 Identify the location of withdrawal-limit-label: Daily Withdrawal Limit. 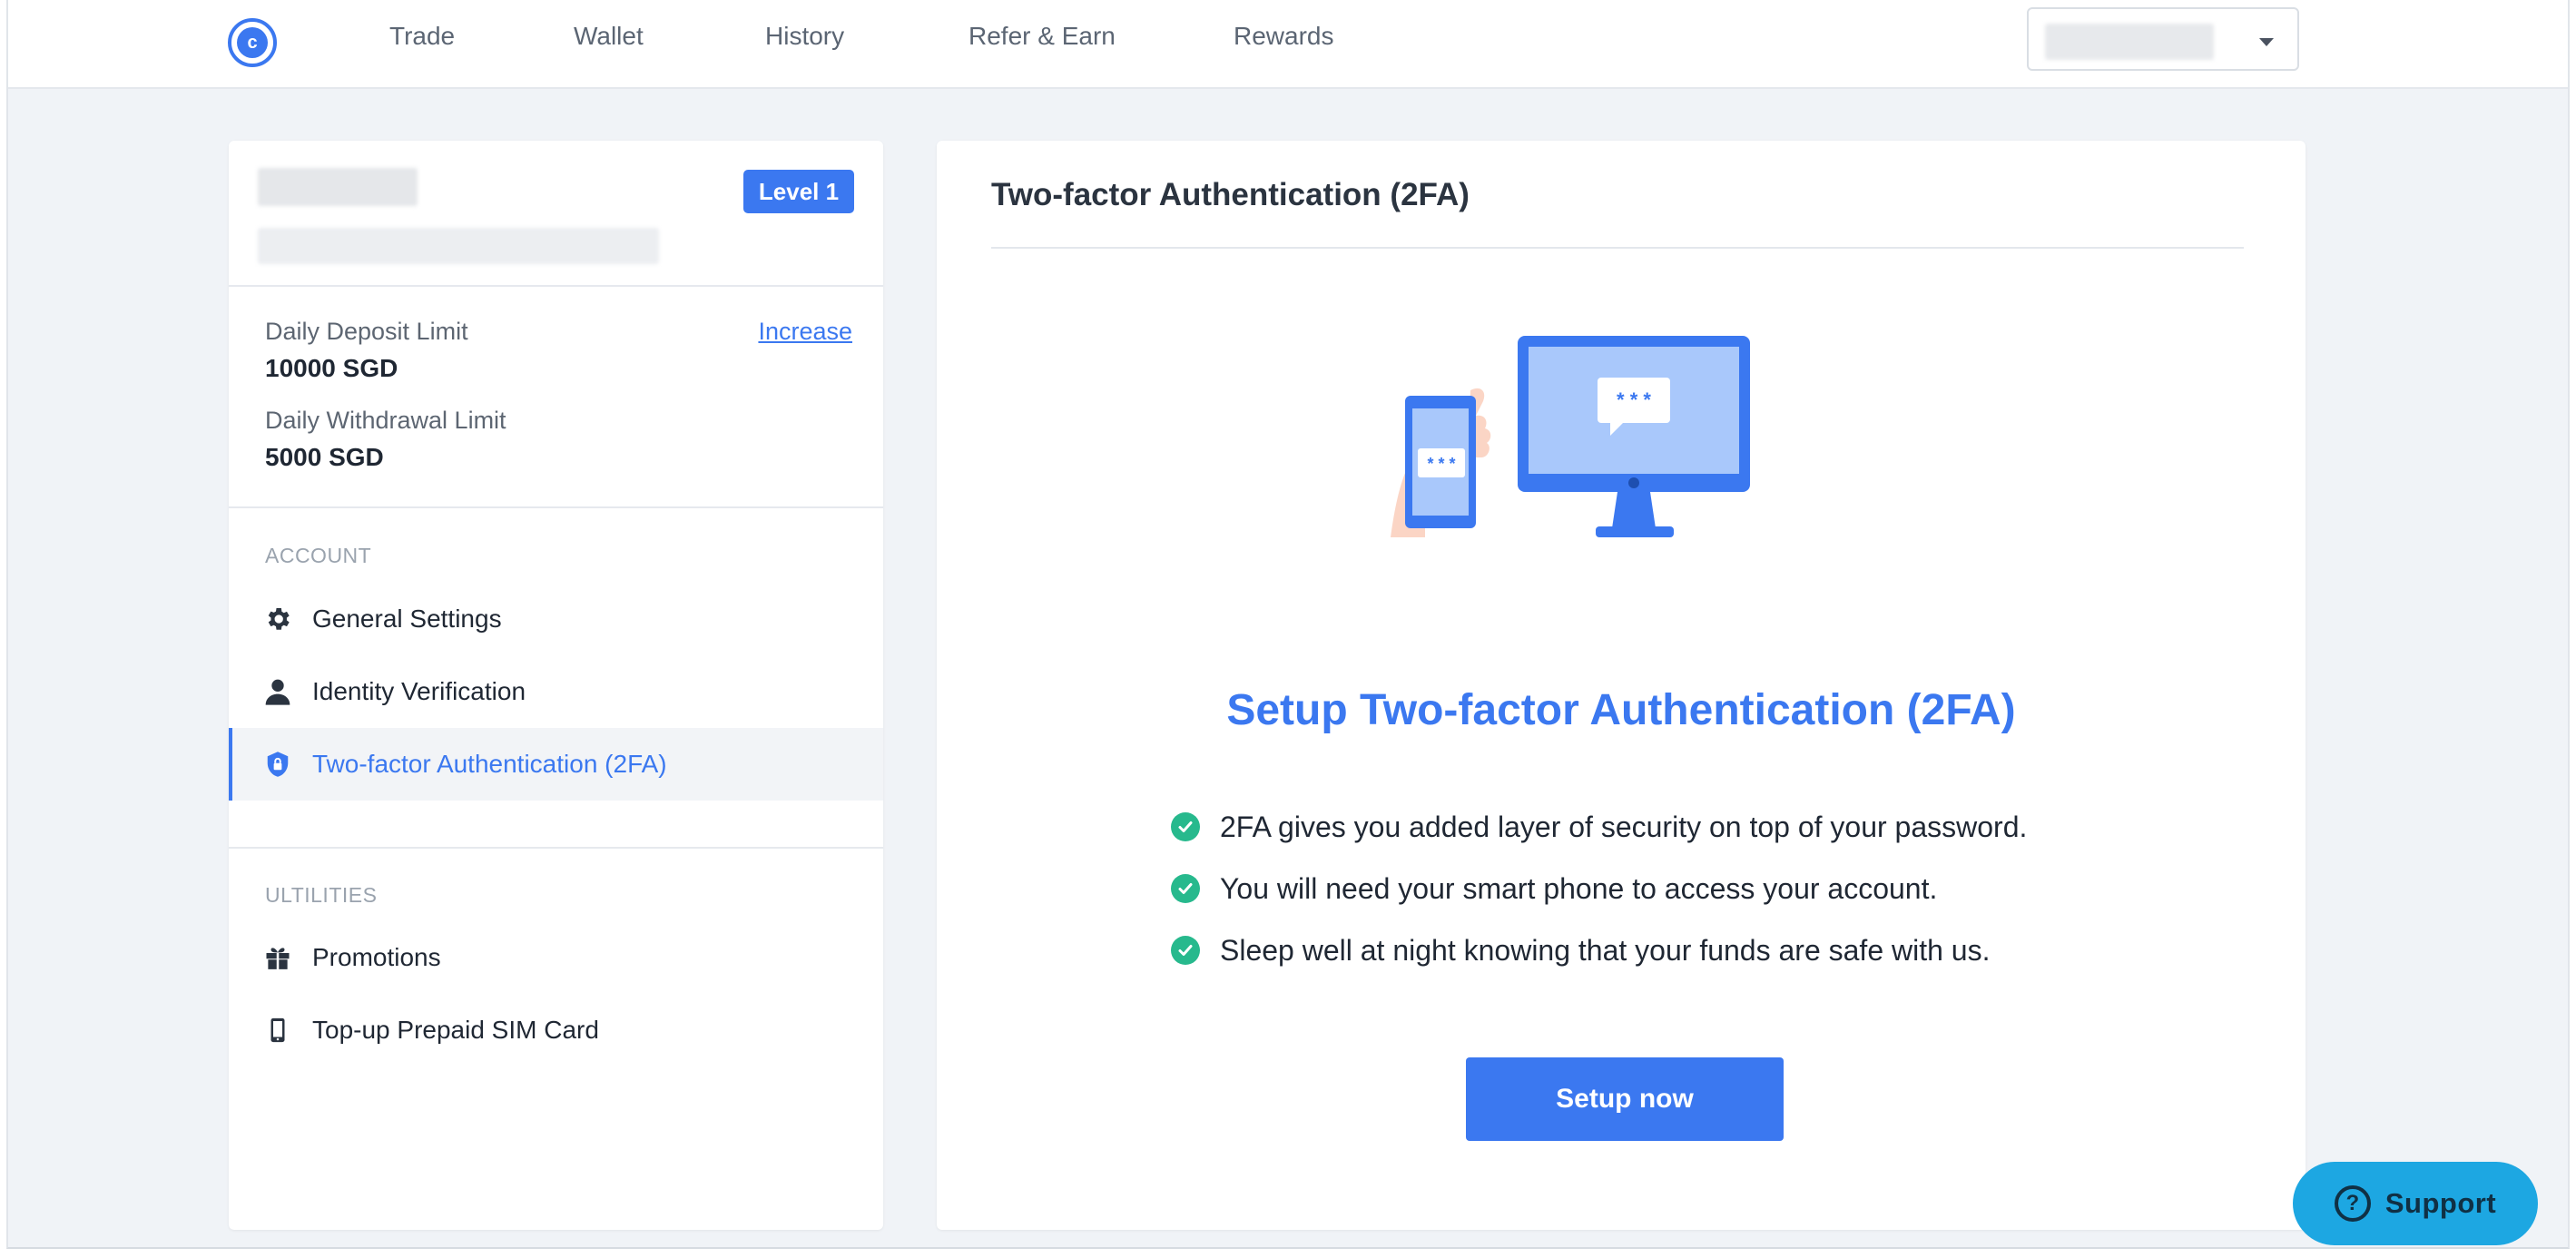
(385, 420).